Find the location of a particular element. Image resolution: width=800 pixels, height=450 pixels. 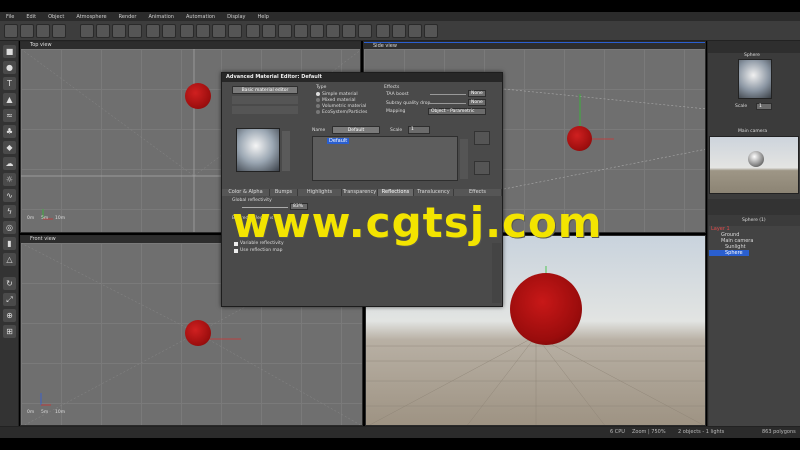

text-icon: T is located at coordinates (9, 83).